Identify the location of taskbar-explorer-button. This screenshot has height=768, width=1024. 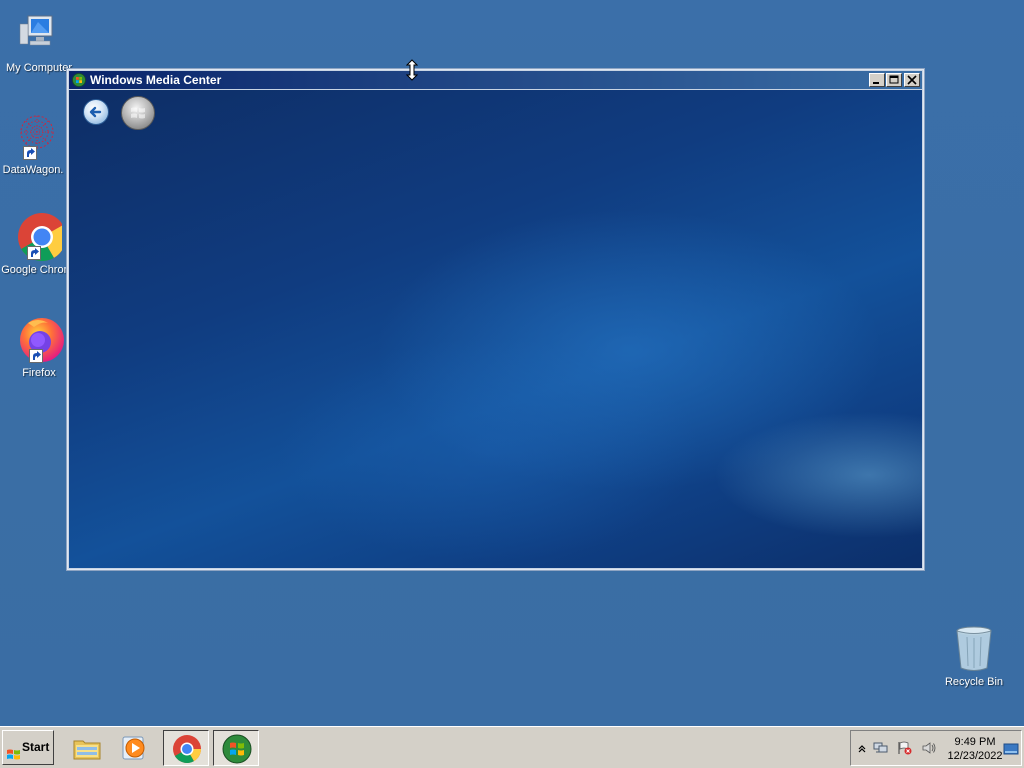
(87, 748).